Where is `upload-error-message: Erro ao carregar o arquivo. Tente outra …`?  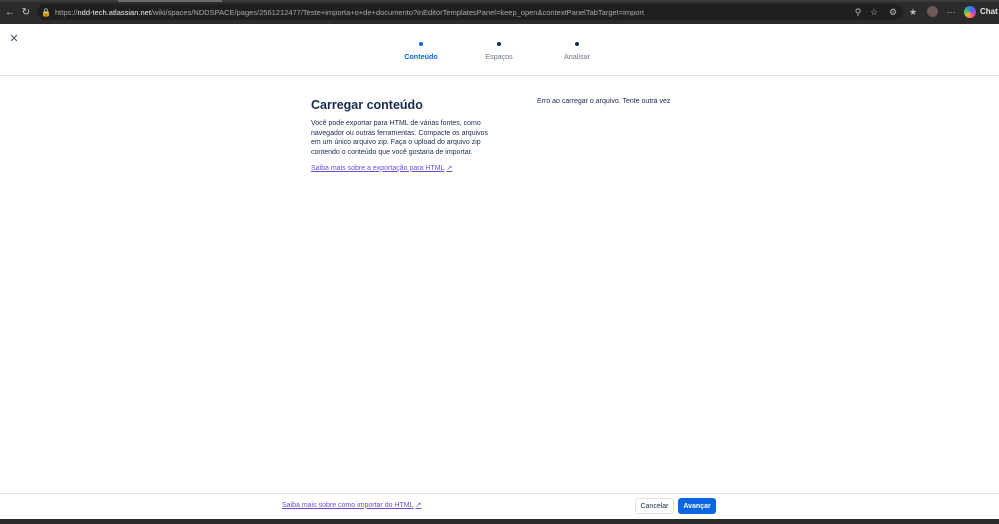 upload-error-message: Erro ao carregar o arquivo. Tente outra … is located at coordinates (604, 101).